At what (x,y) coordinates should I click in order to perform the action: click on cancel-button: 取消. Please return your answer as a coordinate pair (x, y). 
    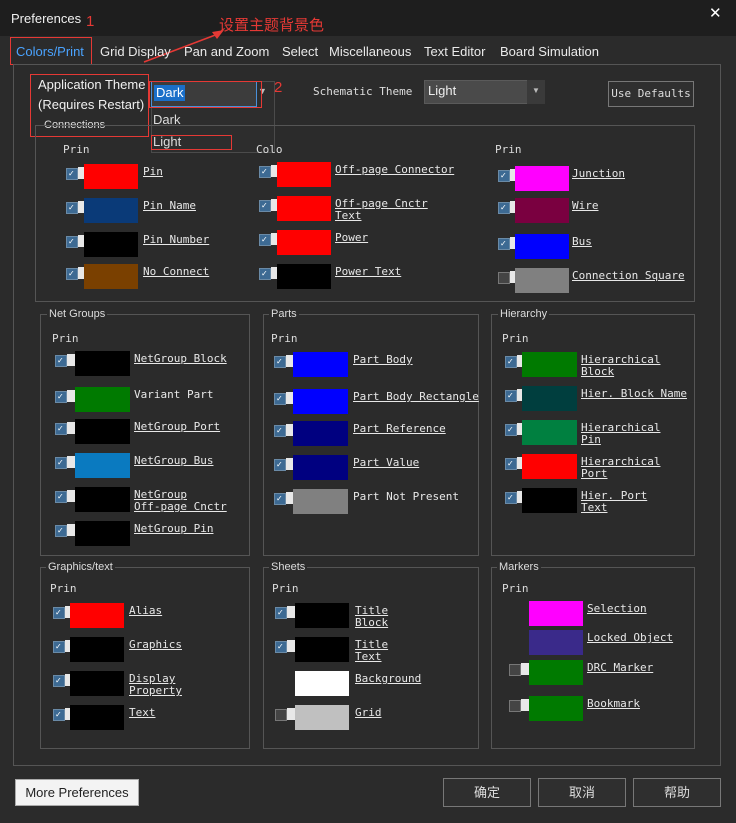
    Looking at the image, I should click on (582, 792).